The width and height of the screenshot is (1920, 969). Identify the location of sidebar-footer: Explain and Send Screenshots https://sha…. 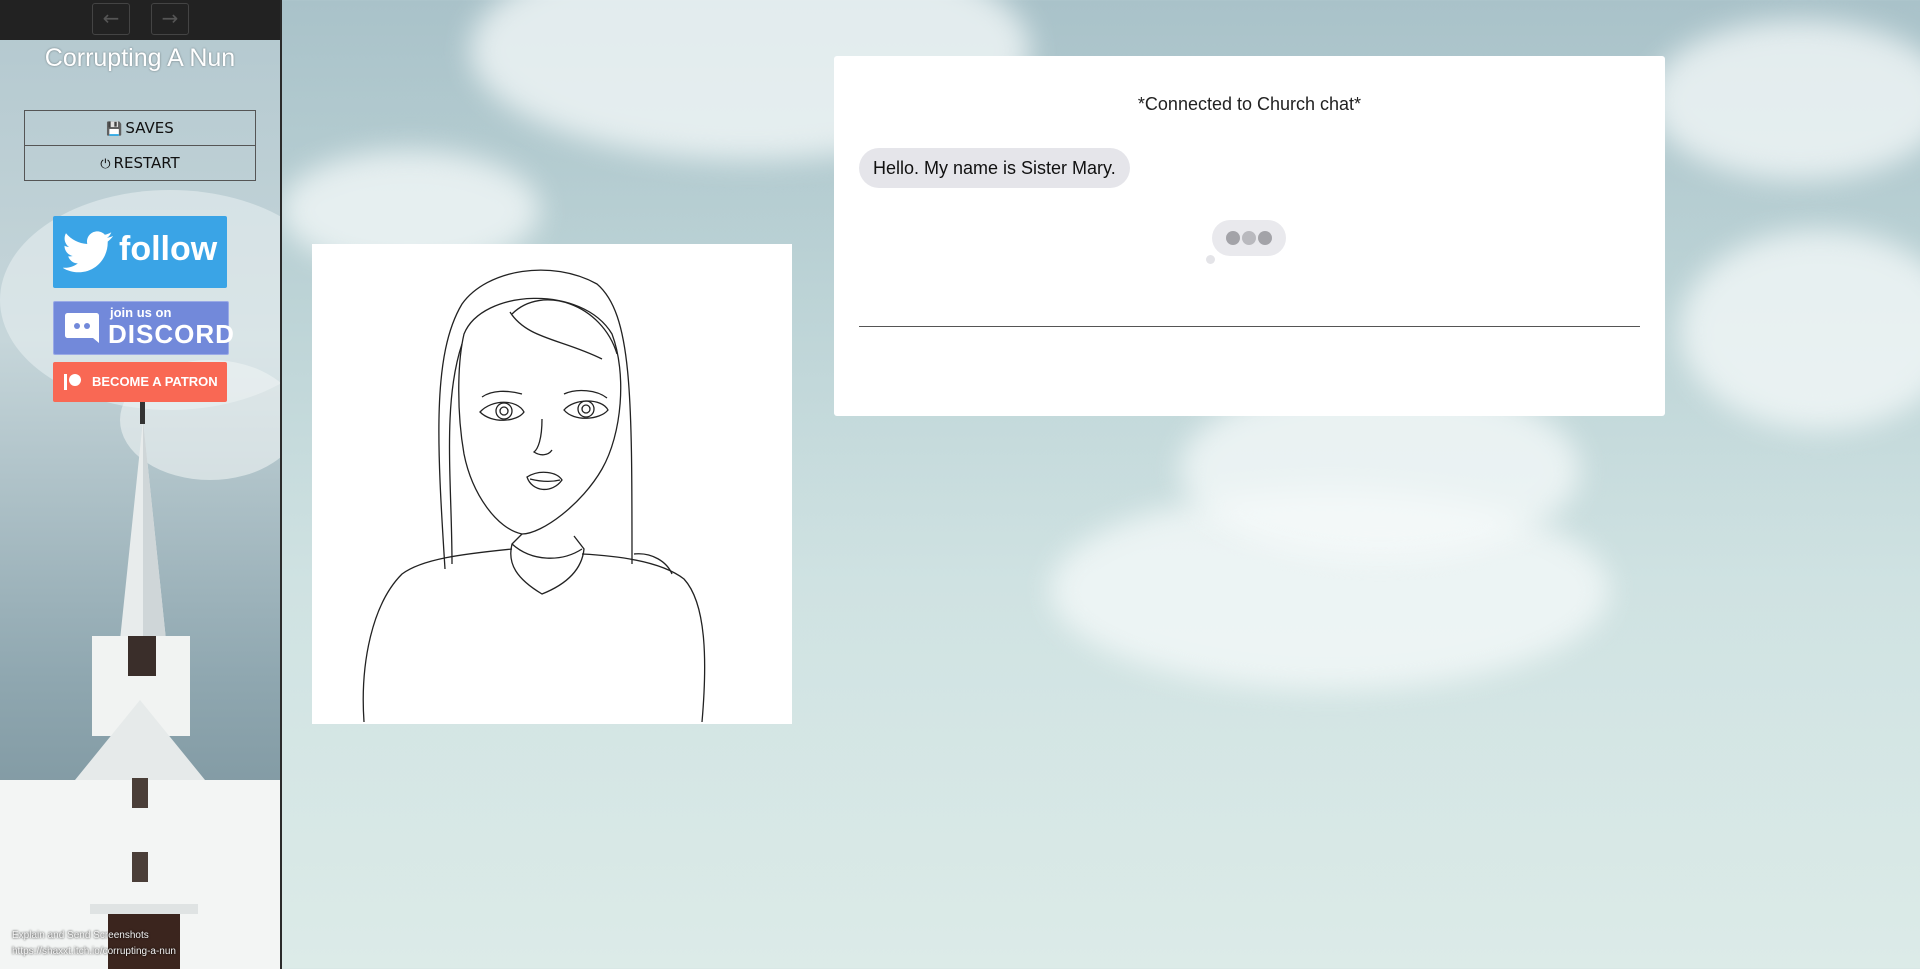
(94, 944).